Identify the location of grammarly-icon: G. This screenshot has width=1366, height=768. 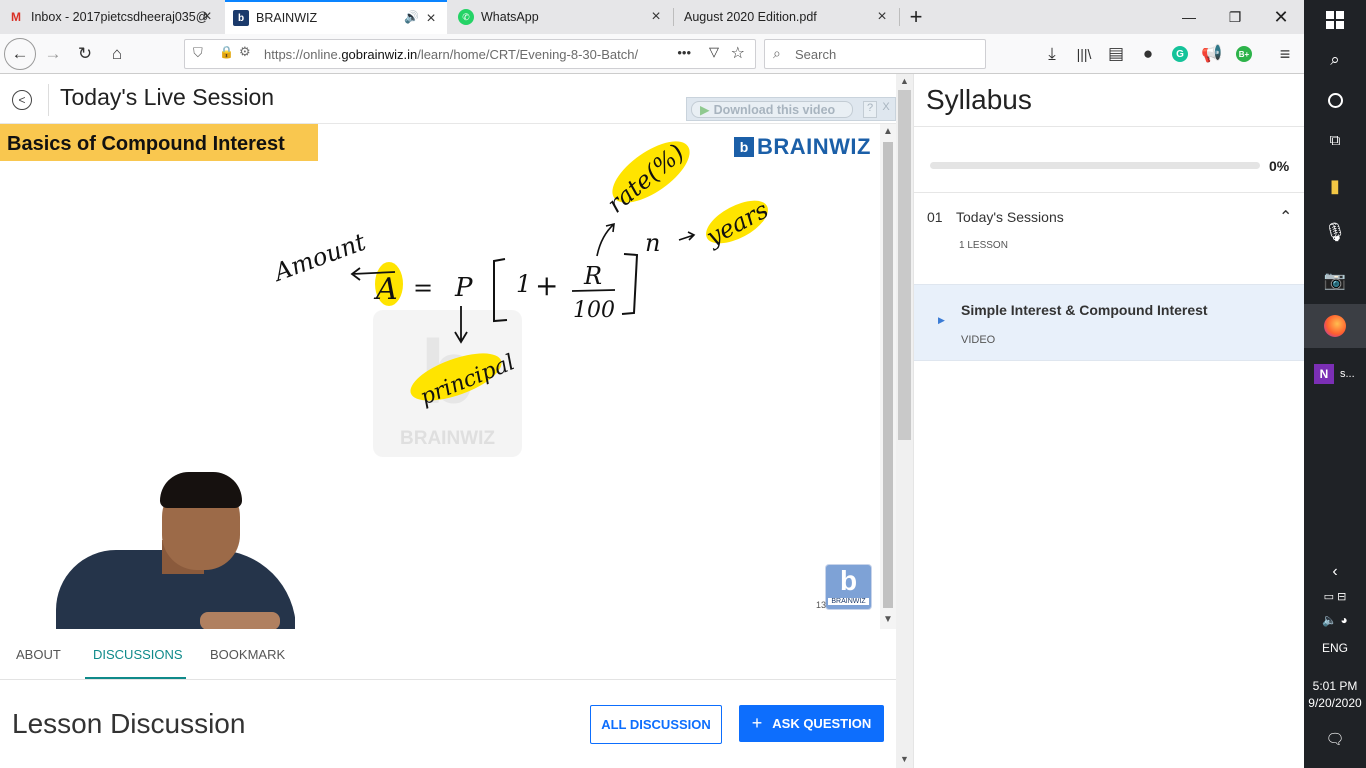
(1180, 54).